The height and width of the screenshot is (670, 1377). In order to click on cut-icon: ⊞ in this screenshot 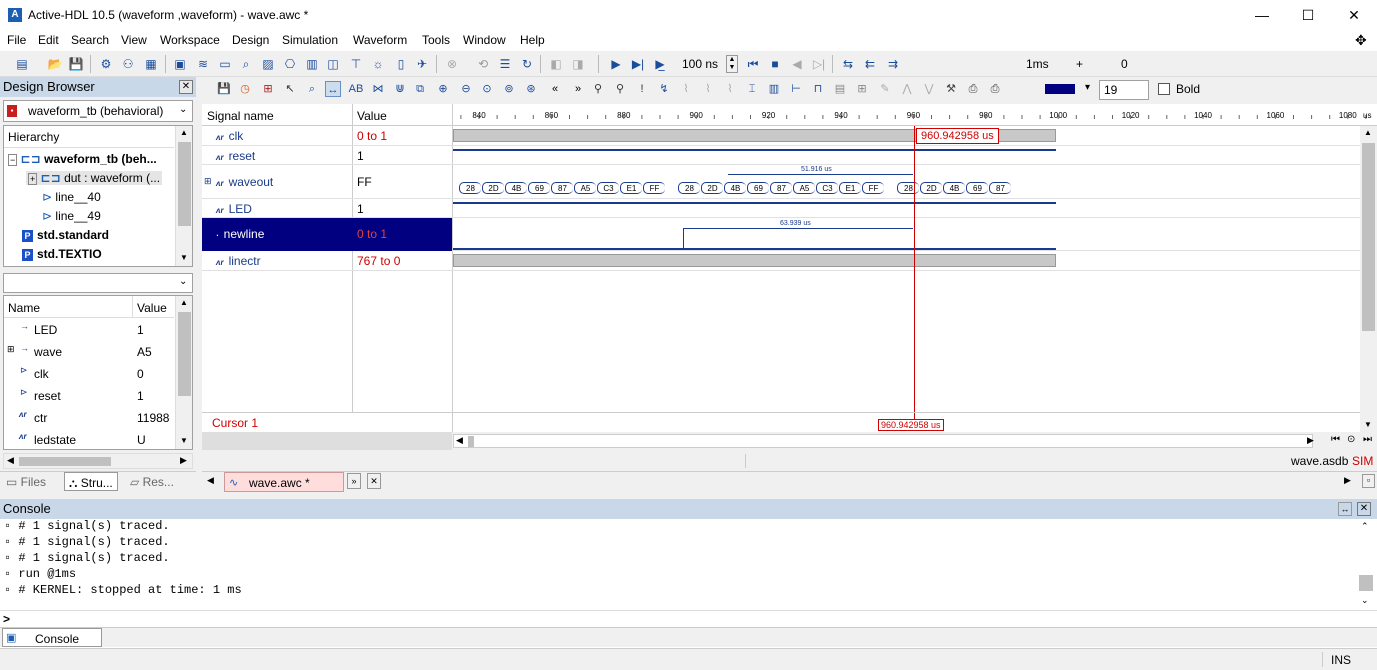, I will do `click(862, 89)`.